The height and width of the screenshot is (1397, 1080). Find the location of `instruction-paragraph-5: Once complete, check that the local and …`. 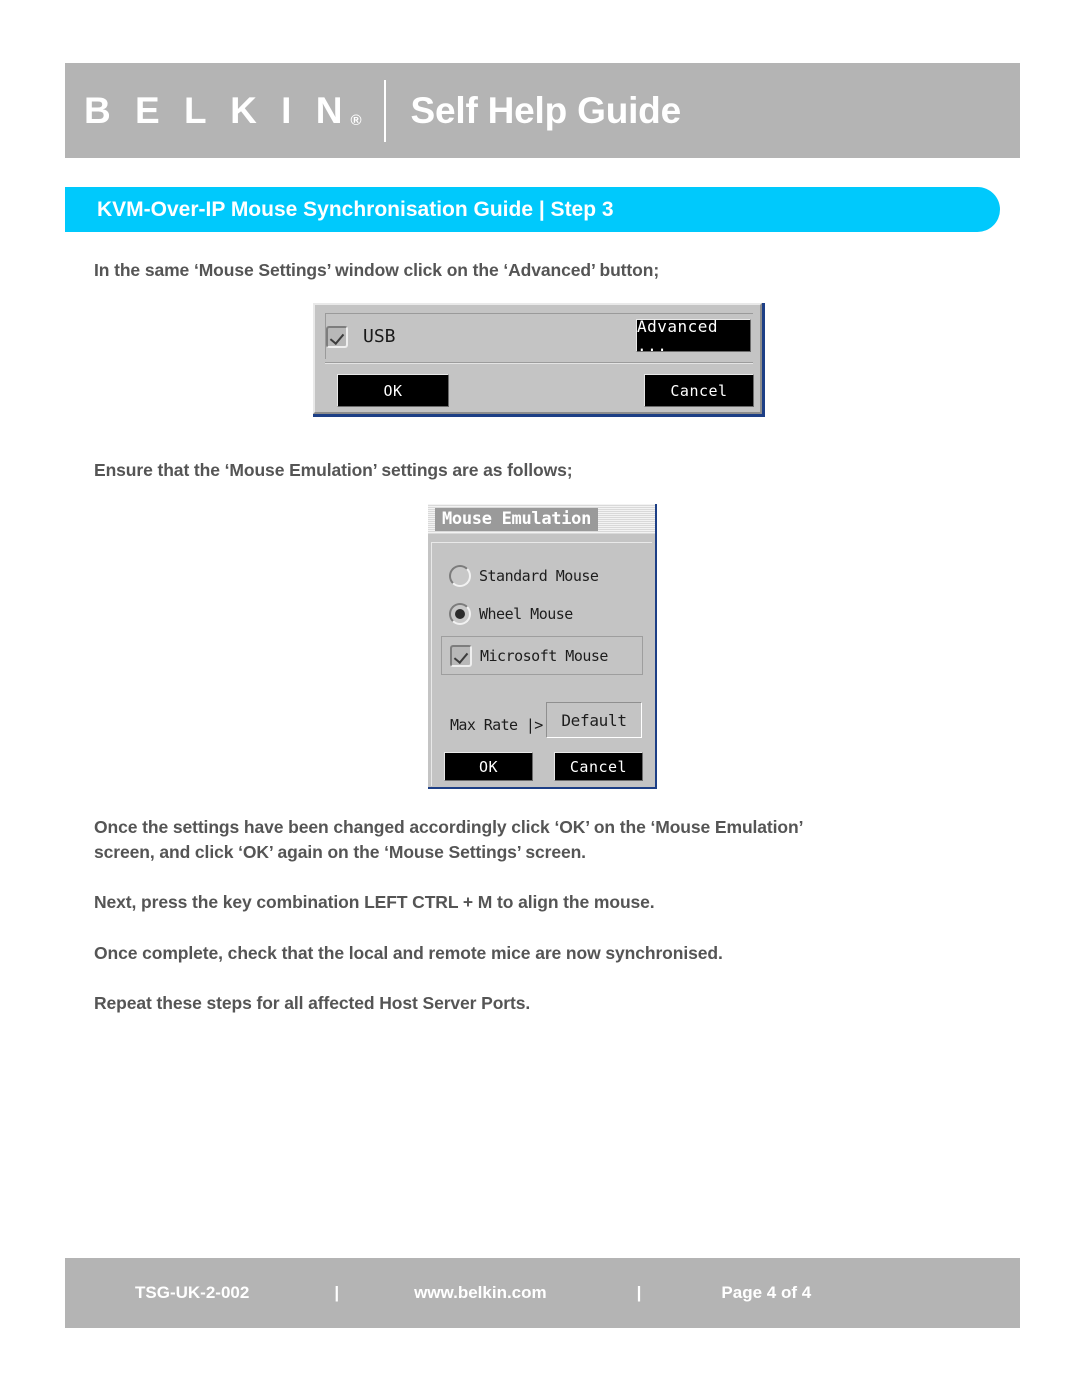

instruction-paragraph-5: Once complete, check that the local and … is located at coordinates (408, 953).